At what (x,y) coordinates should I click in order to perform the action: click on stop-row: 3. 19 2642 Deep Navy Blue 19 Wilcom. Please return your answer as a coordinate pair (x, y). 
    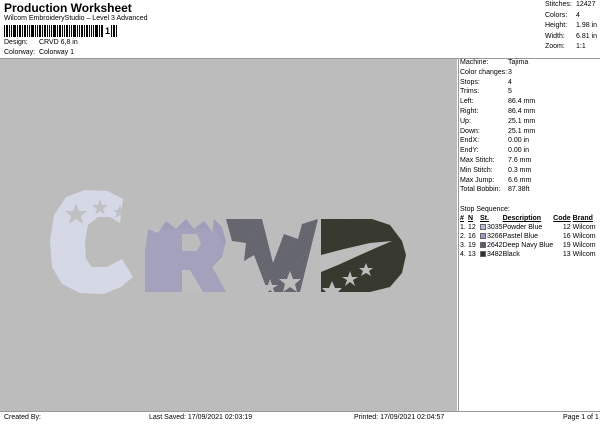
    Looking at the image, I should click on (530, 245).